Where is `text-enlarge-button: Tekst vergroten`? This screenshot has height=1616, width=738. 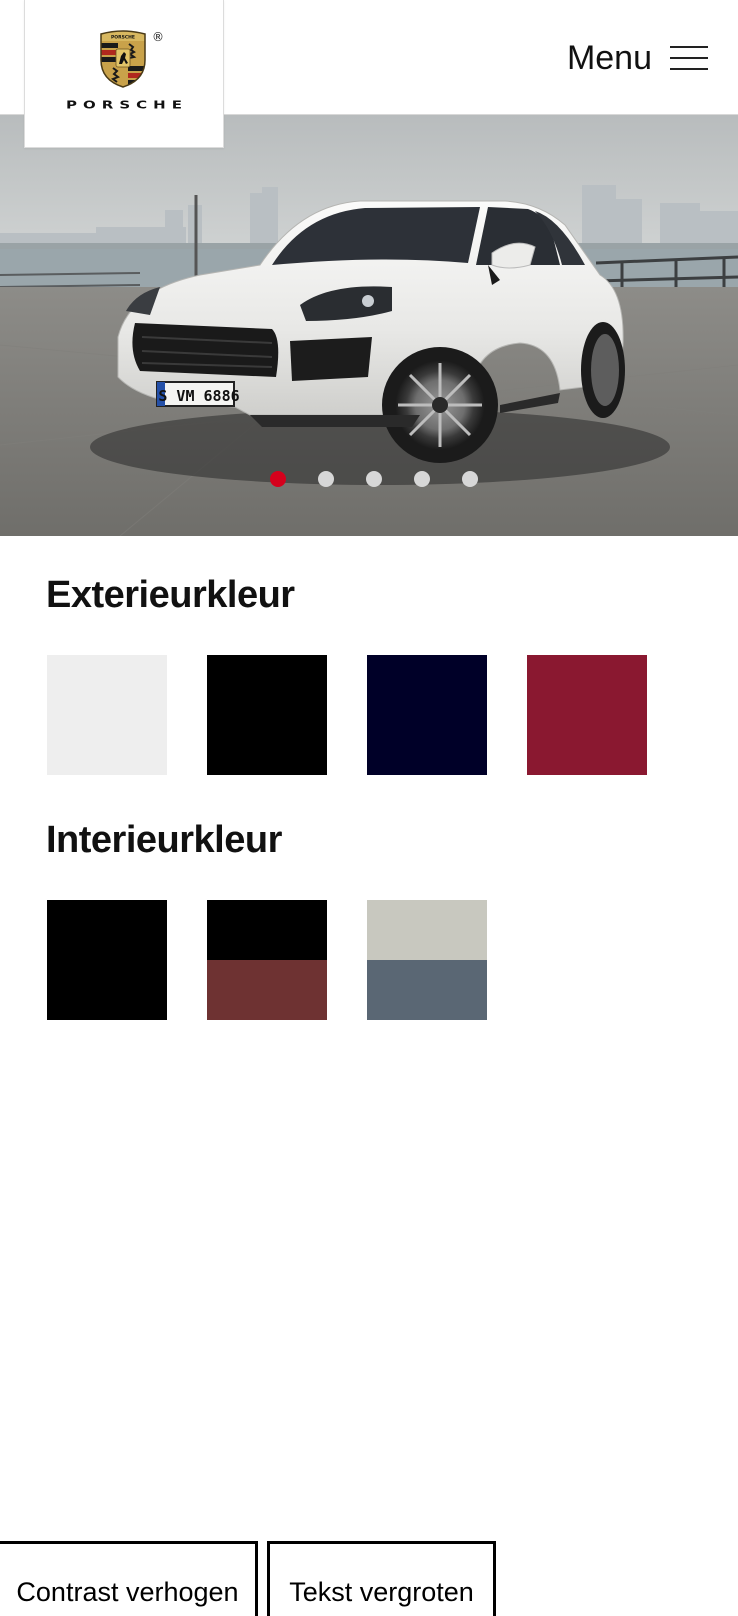
text-enlarge-button: Tekst vergroten is located at coordinates (381, 1578).